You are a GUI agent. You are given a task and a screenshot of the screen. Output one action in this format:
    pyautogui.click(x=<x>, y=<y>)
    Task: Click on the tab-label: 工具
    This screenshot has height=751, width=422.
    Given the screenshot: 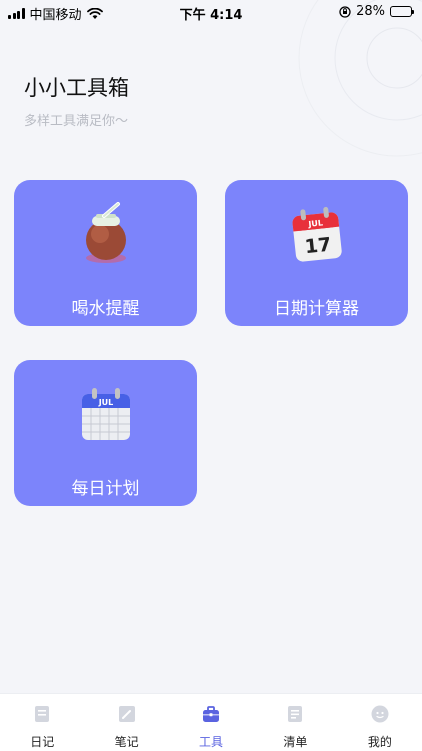 What is the action you would take?
    pyautogui.click(x=211, y=742)
    